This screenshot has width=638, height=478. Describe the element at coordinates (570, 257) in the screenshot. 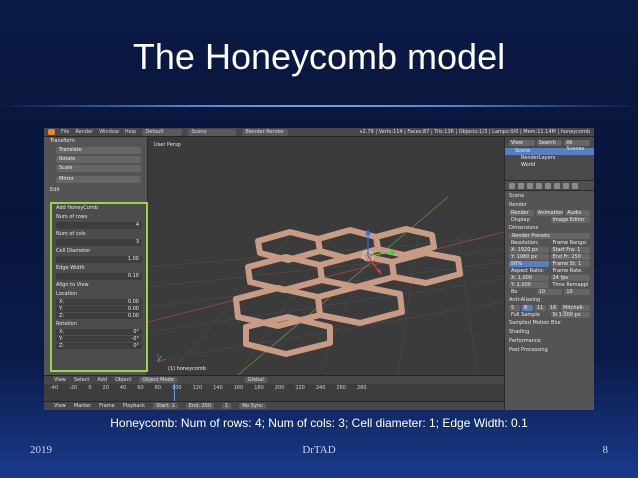

I see `end-frame-prop-field: End Fr: 250` at that location.